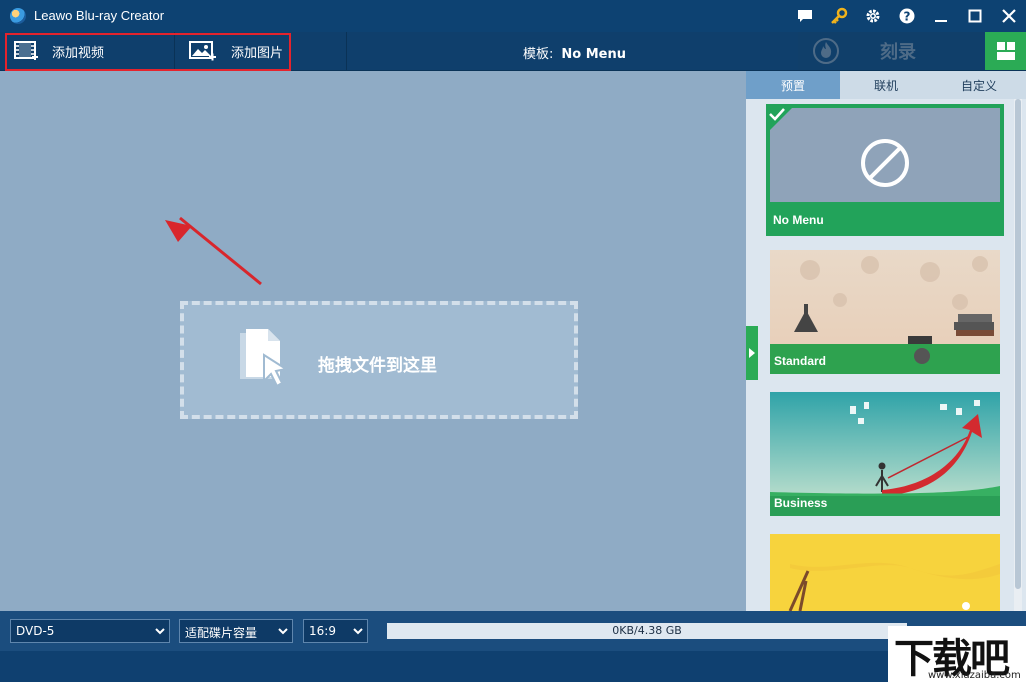  I want to click on tab-preset: 预置, so click(793, 85).